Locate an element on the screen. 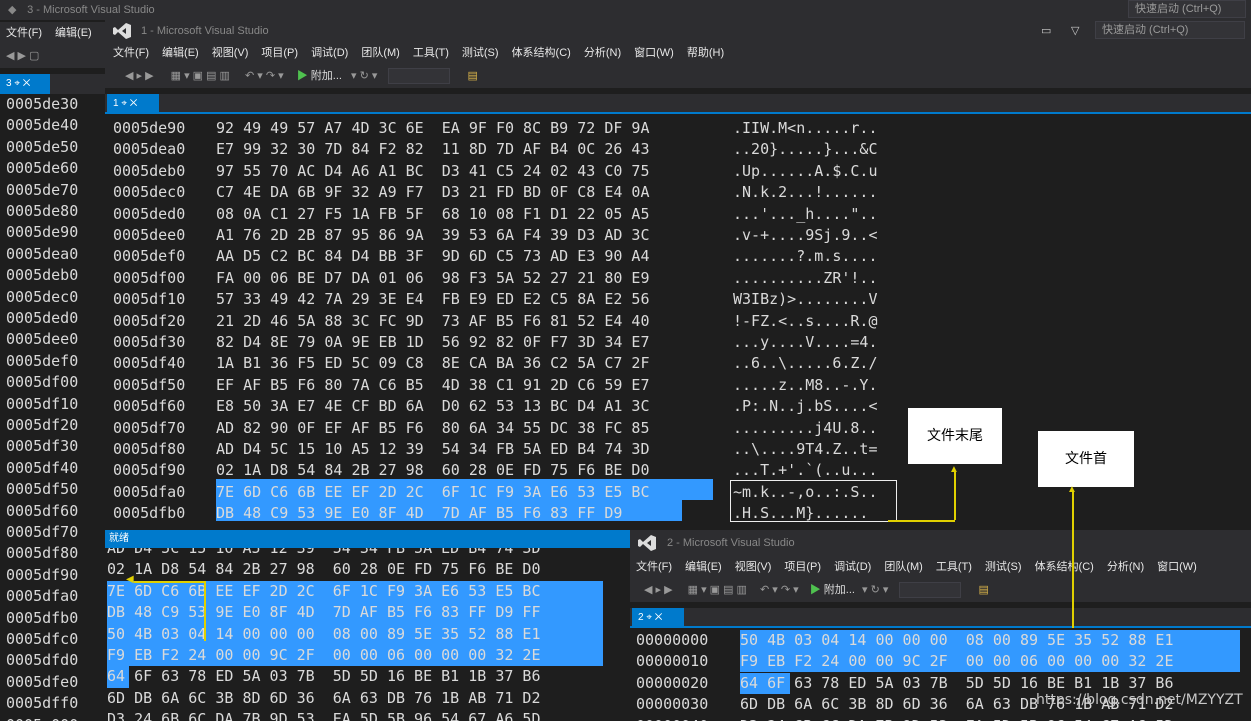 This screenshot has width=1251, height=721. hex-ascii: ..\....9T4.Z..t= is located at coordinates (805, 449).